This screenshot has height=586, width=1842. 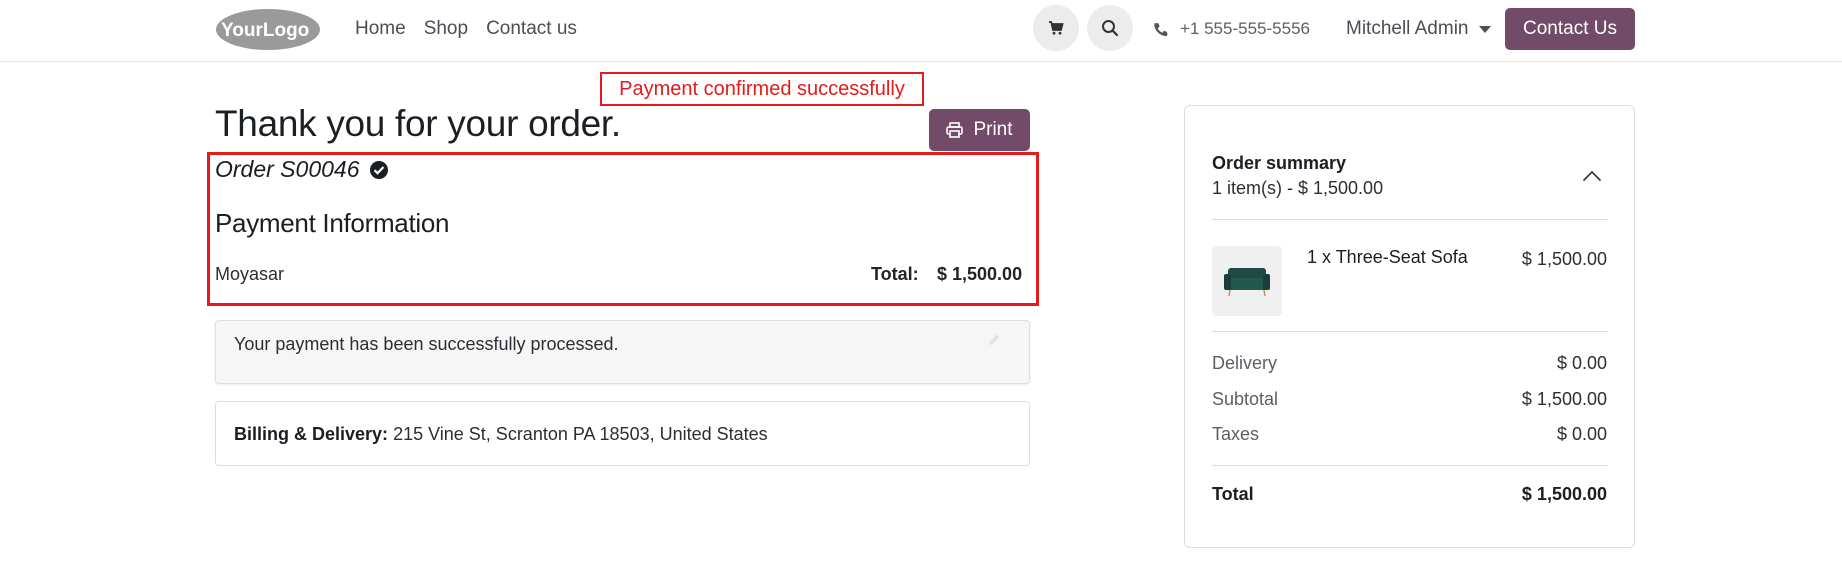 What do you see at coordinates (1245, 28) in the screenshot?
I see `phone-number: +1 555-555-5556` at bounding box center [1245, 28].